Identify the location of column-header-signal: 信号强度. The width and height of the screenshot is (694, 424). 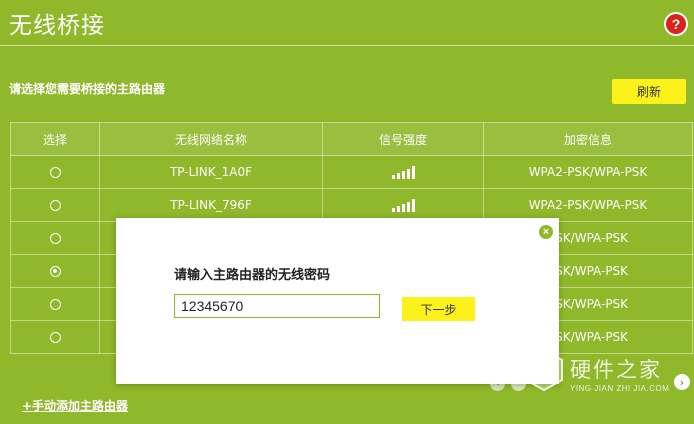
(403, 139).